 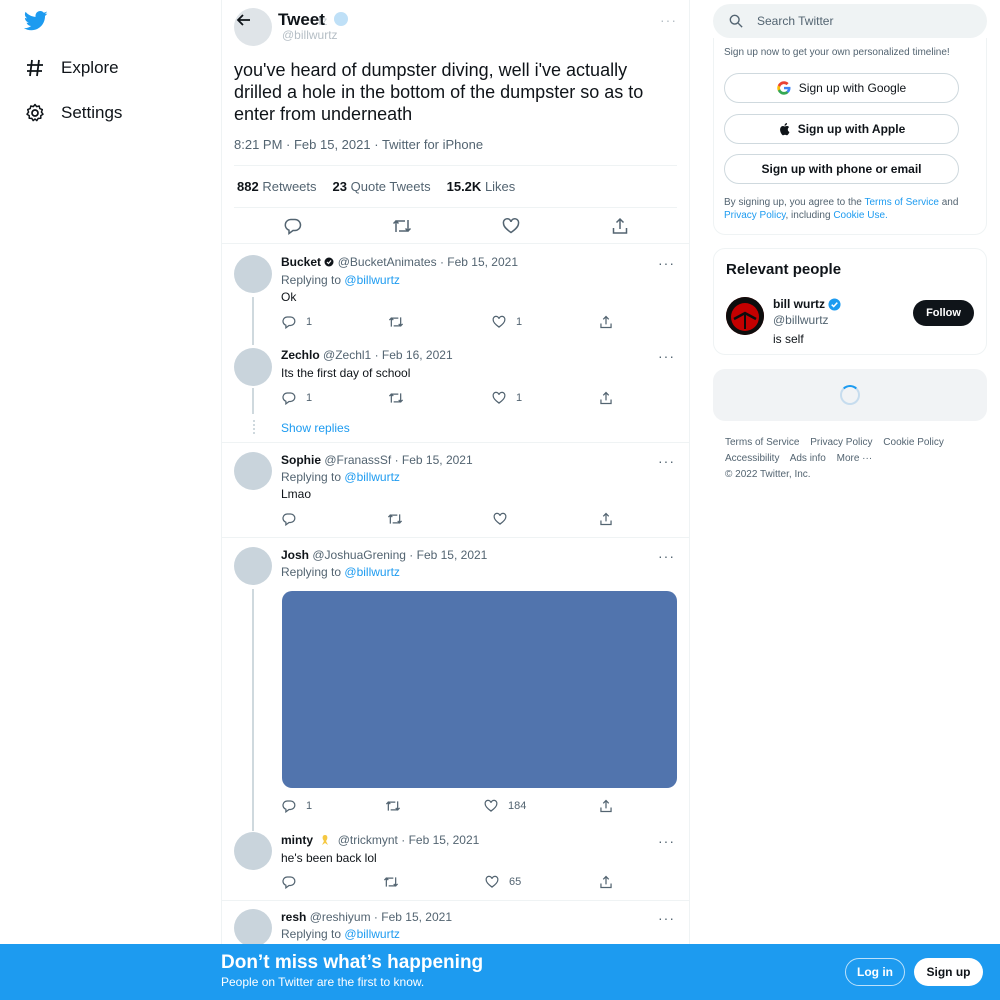 What do you see at coordinates (368, 840) in the screenshot?
I see `reply-author-handle: @trickmynt` at bounding box center [368, 840].